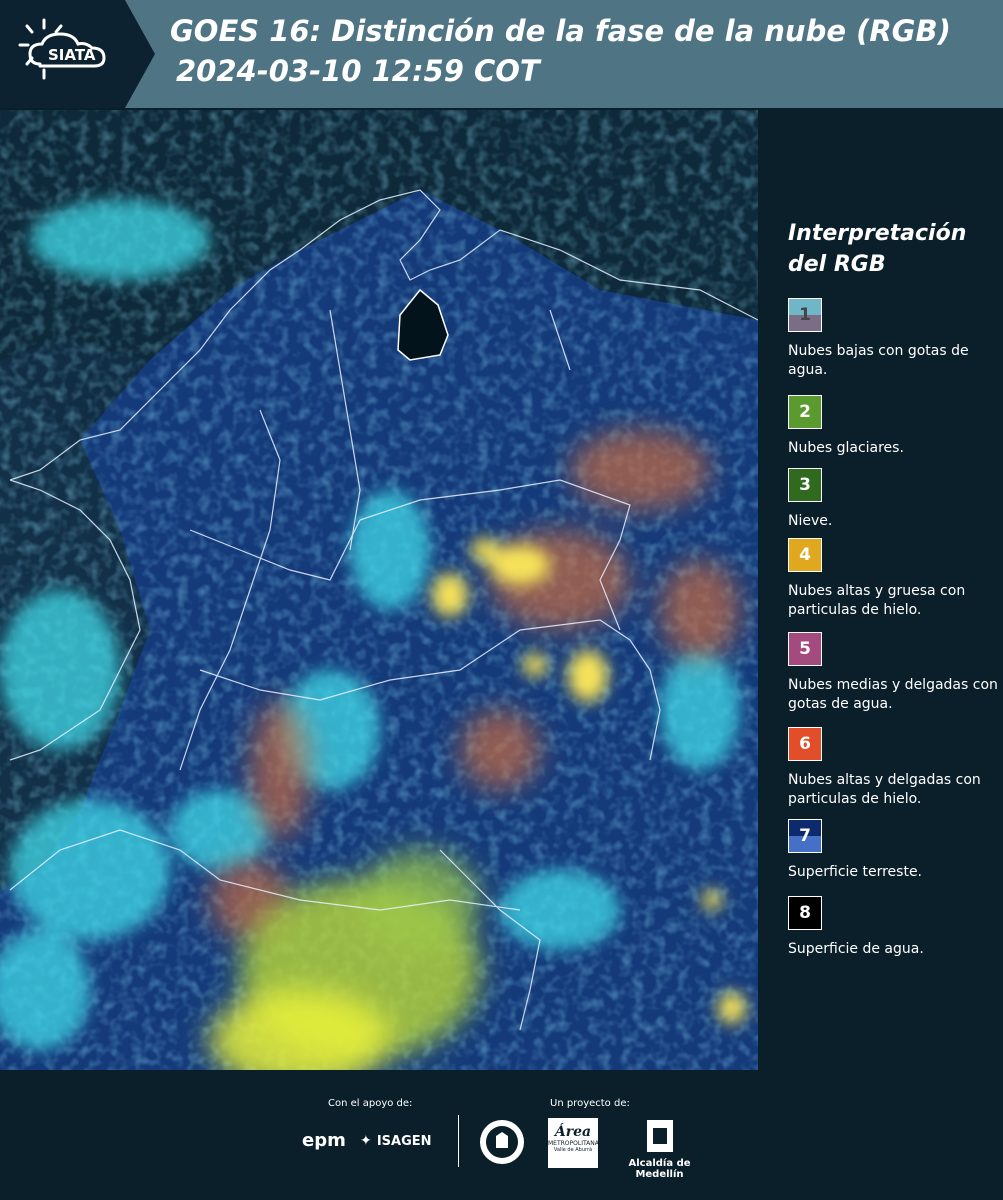 The height and width of the screenshot is (1200, 1003). Describe the element at coordinates (573, 1143) in the screenshot. I see `area-metropolitana-subtitle: METROPOLITANA` at that location.